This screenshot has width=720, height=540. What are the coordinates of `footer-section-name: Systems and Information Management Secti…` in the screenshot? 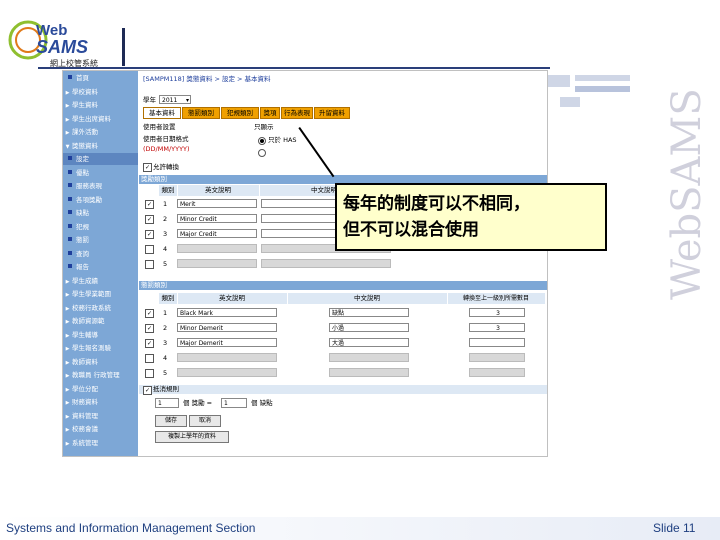 It's located at (131, 528).